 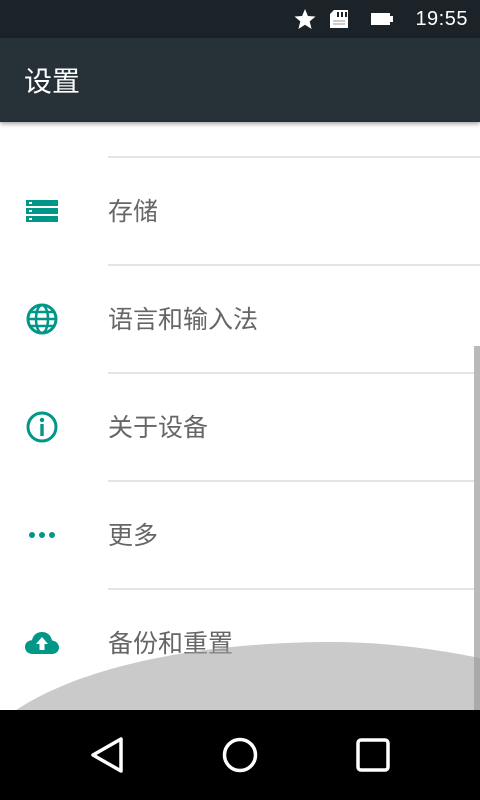 What do you see at coordinates (305, 19) in the screenshot?
I see `star-icon` at bounding box center [305, 19].